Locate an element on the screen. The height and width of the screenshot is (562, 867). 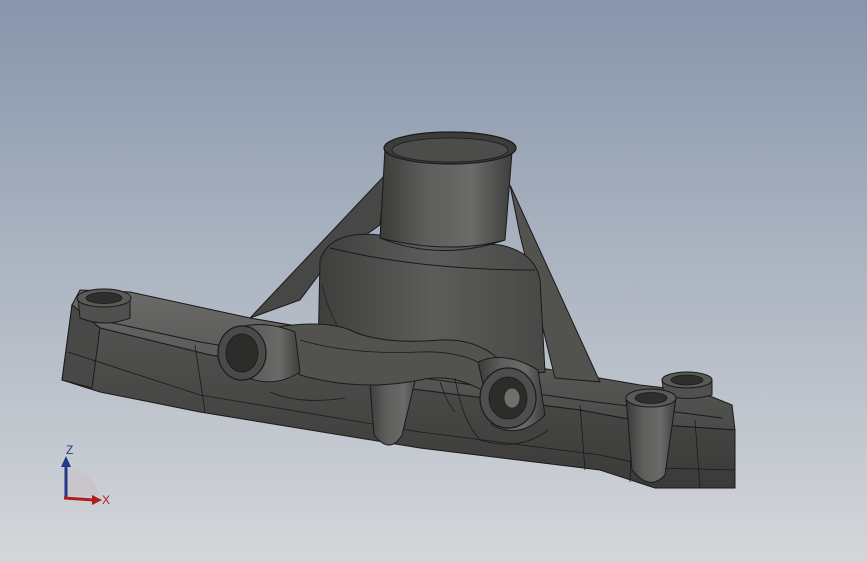
x-arrow-icon is located at coordinates (97, 500).